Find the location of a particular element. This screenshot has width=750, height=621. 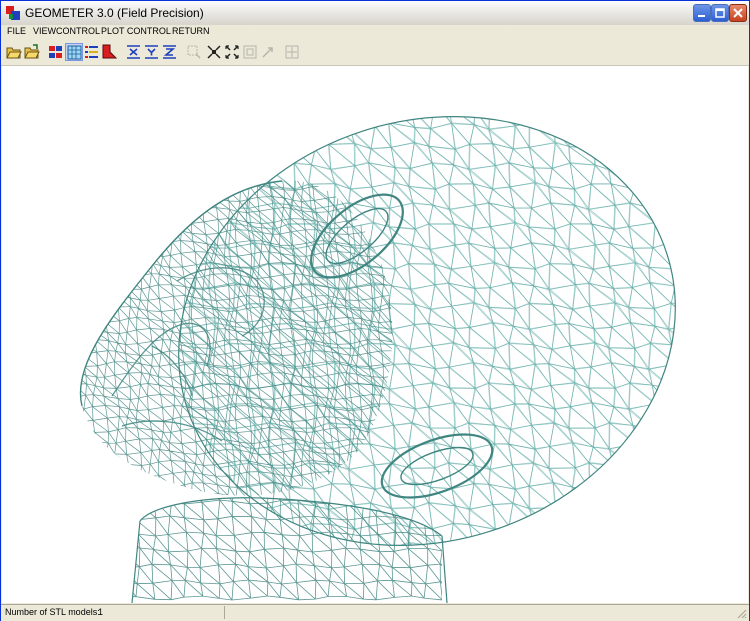

red-shape-icon is located at coordinates (110, 51).